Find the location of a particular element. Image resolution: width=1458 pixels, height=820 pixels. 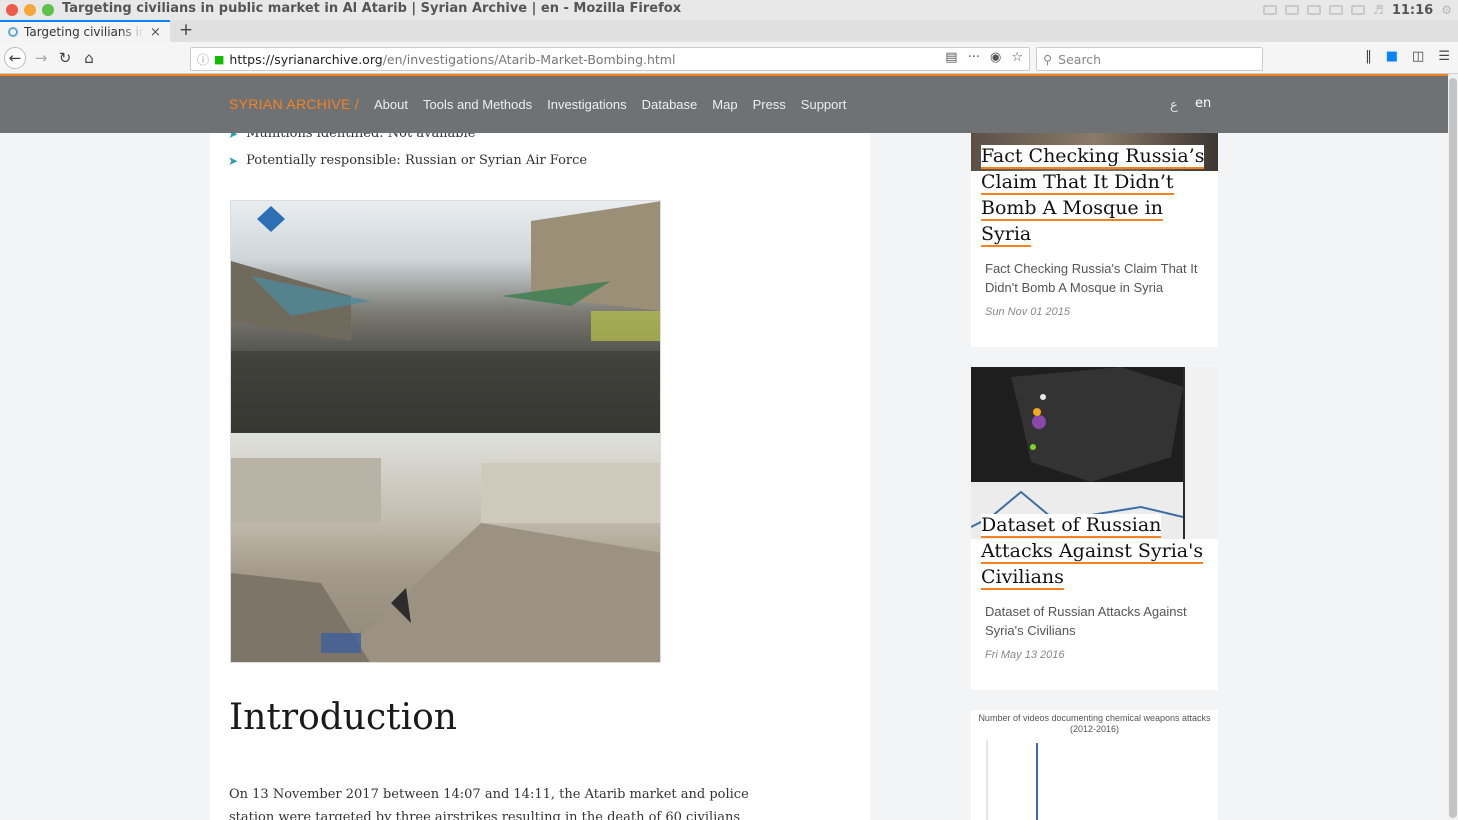

market-after-photo is located at coordinates (445, 547).